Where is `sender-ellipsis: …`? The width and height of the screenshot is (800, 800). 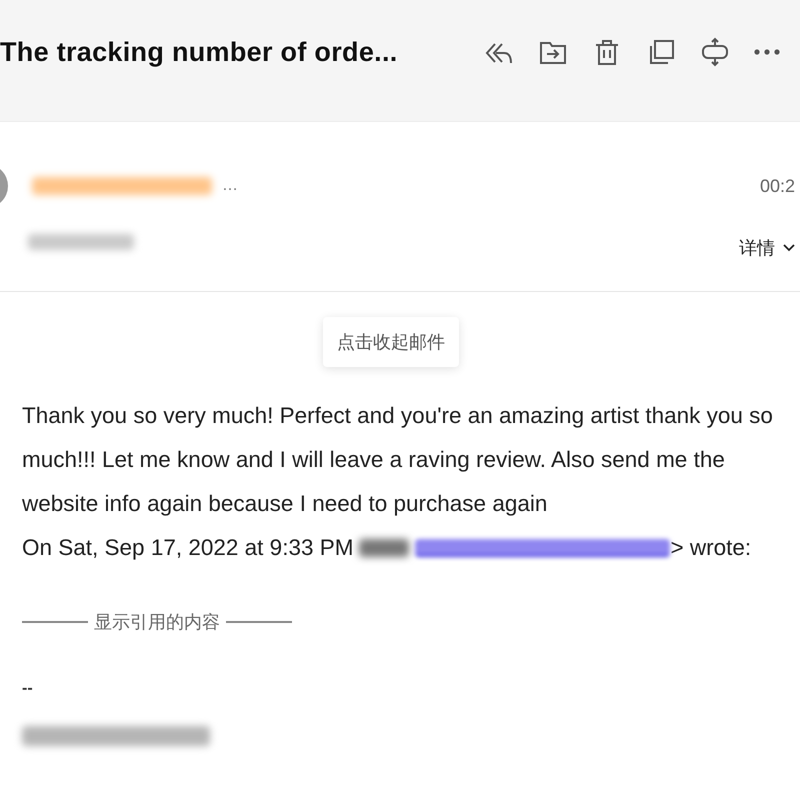 sender-ellipsis: … is located at coordinates (230, 186).